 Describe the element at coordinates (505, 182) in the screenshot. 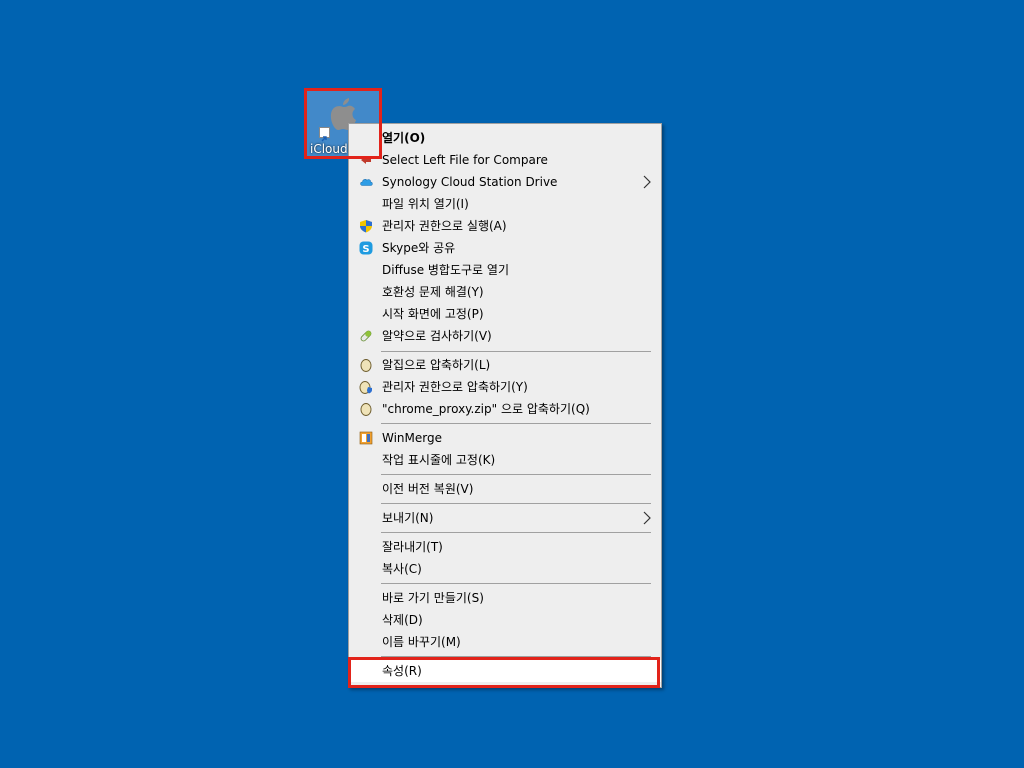

I see `menu-item-synology: Synology Cloud Station Drive` at that location.